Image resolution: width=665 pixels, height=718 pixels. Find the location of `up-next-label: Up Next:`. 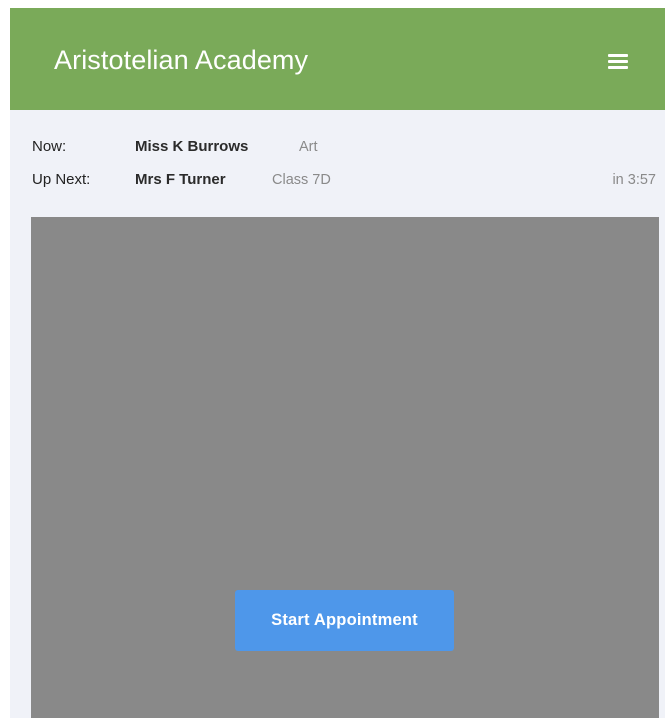

up-next-label: Up Next: is located at coordinates (61, 179).